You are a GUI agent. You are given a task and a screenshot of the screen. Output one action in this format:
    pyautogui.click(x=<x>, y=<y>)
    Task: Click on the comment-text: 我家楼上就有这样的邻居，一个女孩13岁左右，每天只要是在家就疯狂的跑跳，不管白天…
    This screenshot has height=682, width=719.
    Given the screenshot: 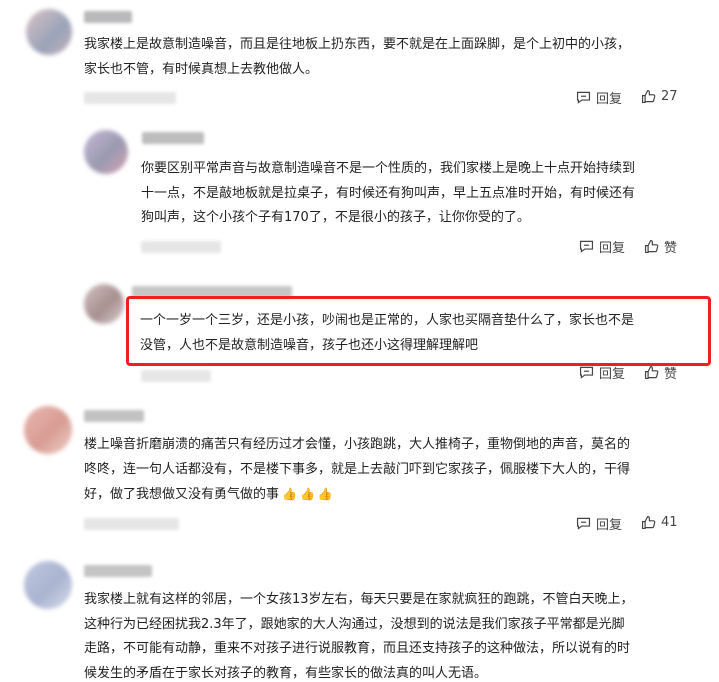 What is the action you would take?
    pyautogui.click(x=359, y=636)
    